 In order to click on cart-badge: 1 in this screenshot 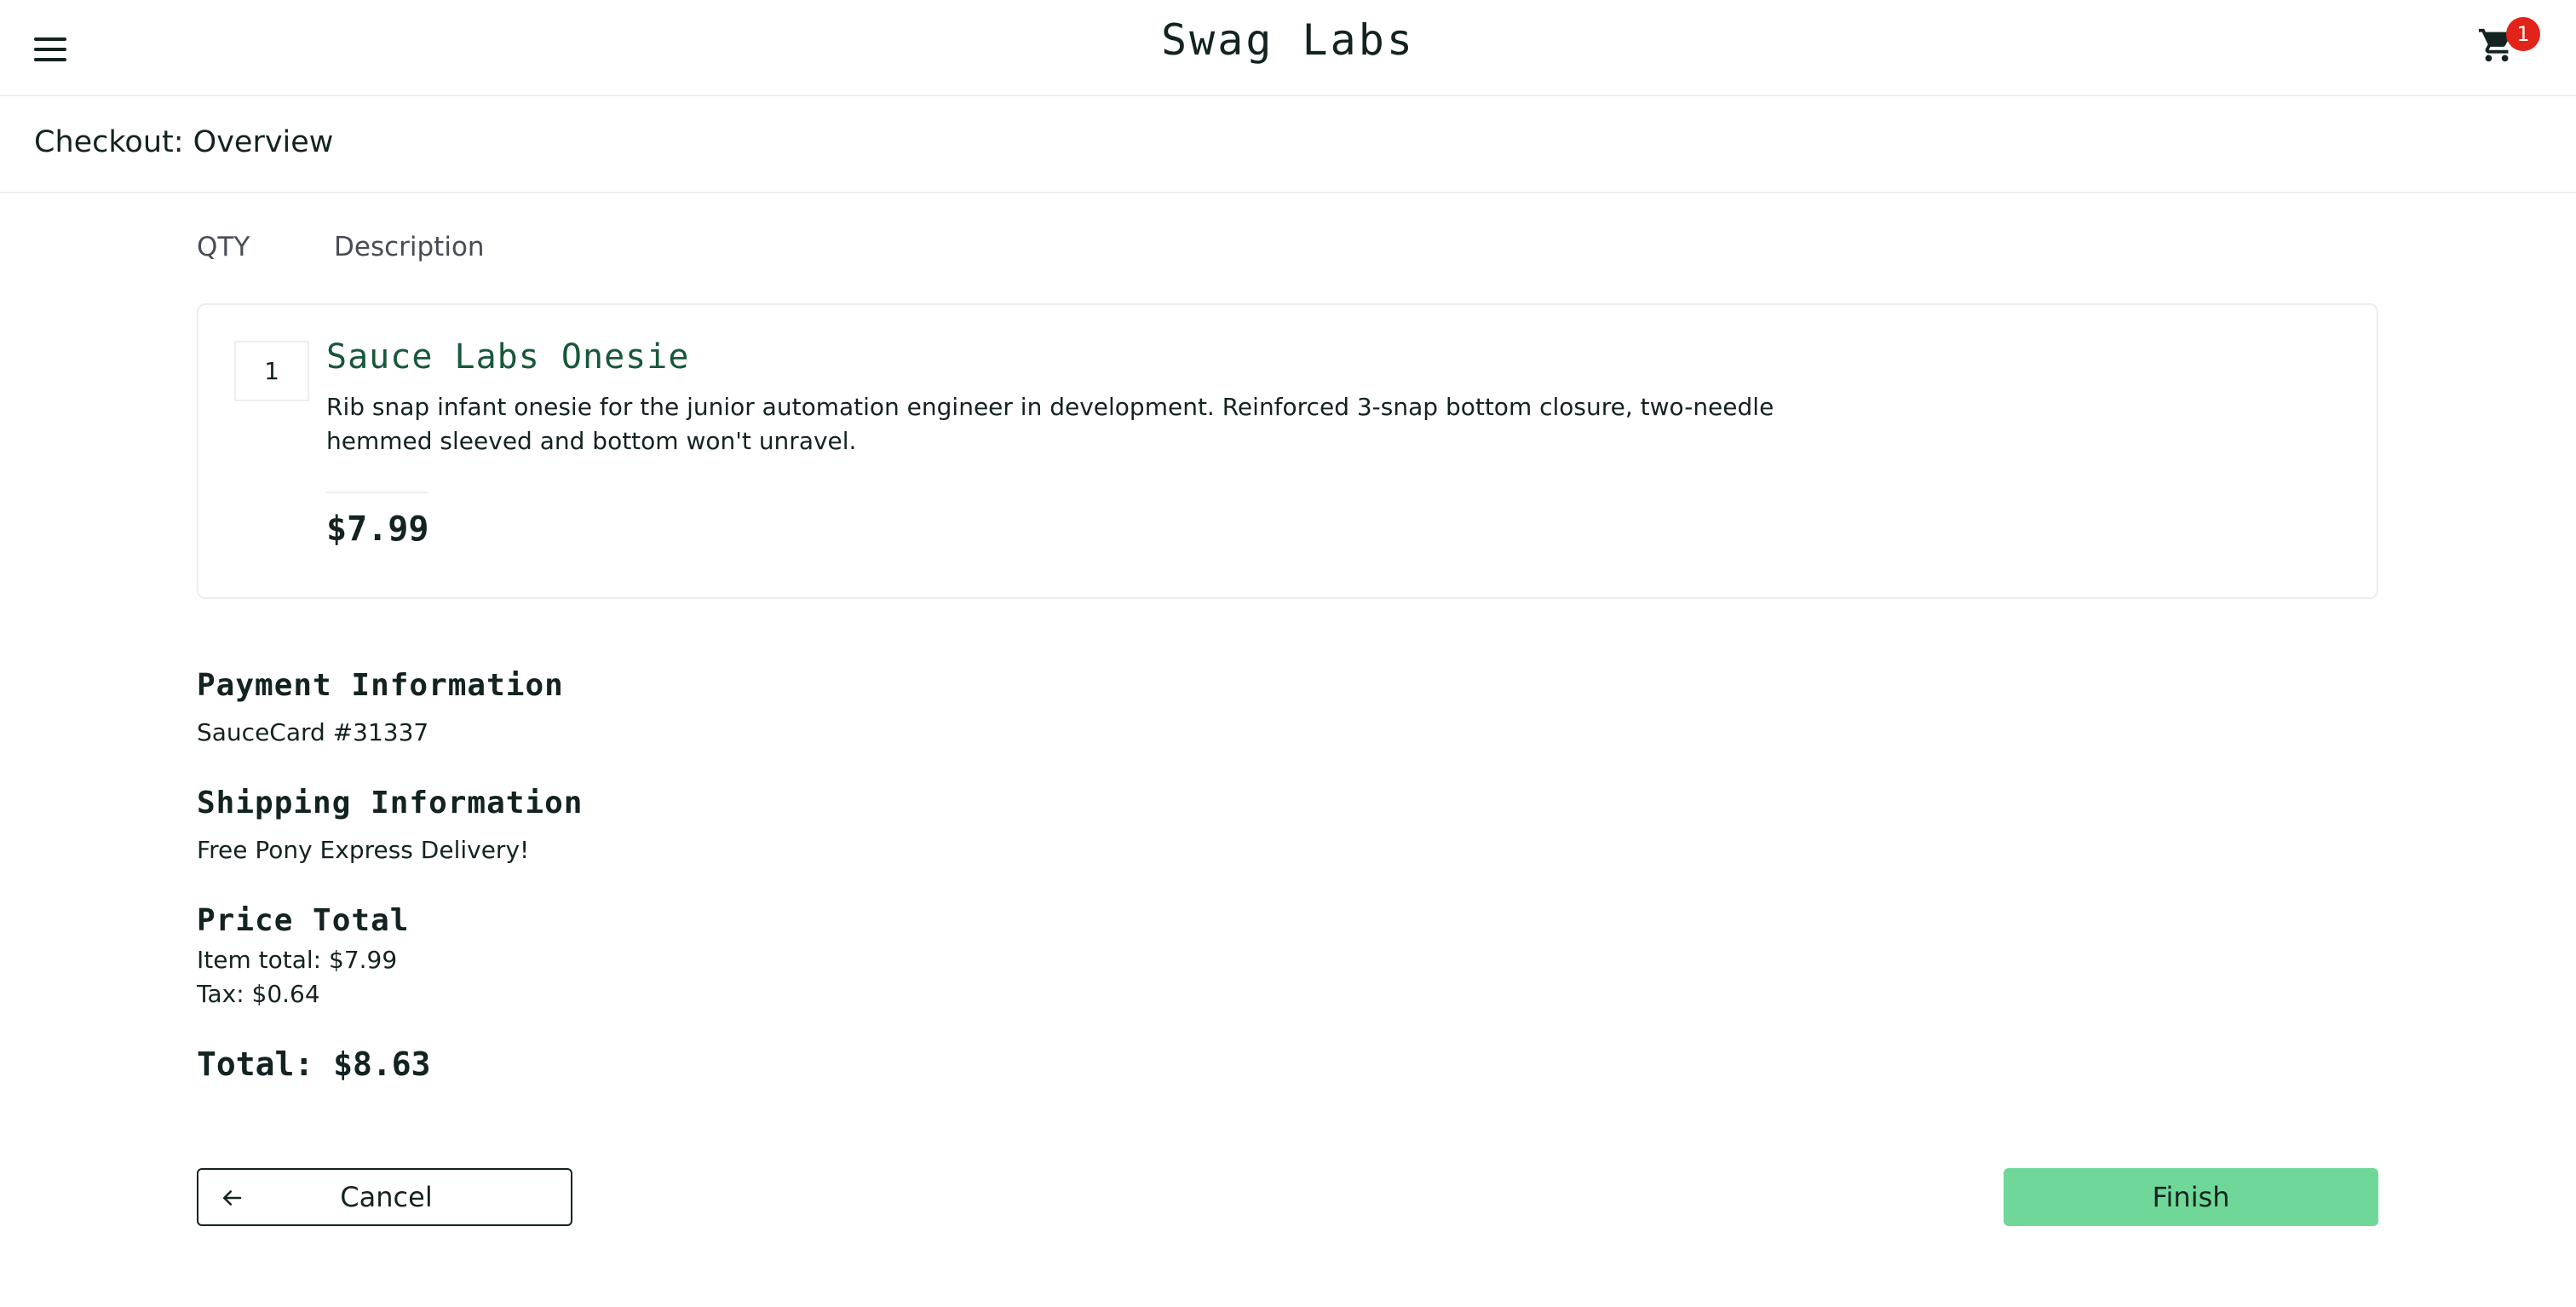, I will do `click(2523, 34)`.